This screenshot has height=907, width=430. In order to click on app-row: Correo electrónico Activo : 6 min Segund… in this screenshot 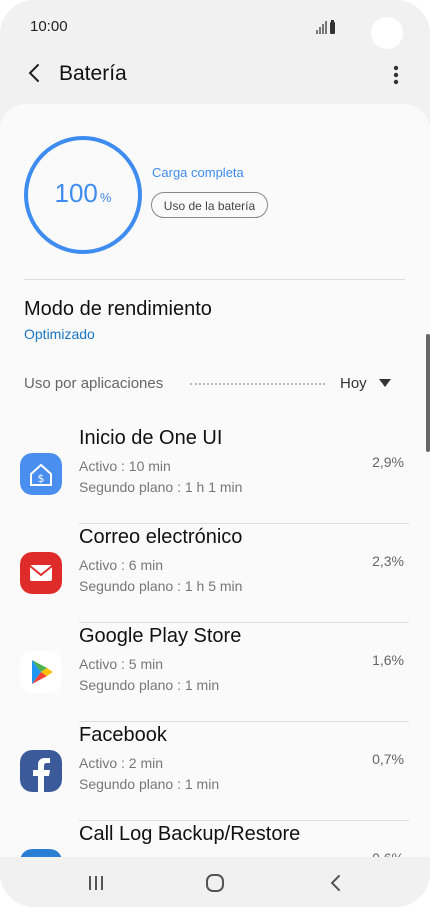, I will do `click(215, 573)`.